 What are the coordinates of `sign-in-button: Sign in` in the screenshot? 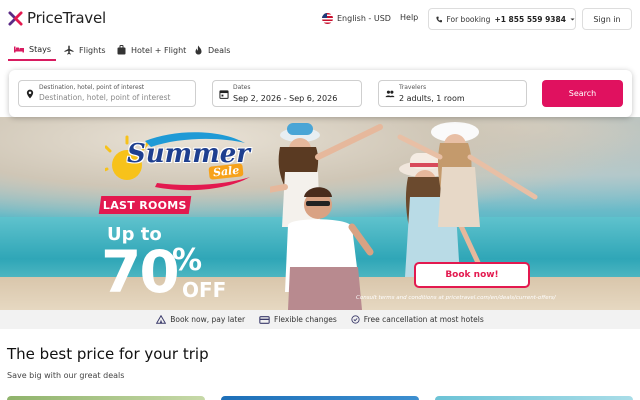 It's located at (607, 19).